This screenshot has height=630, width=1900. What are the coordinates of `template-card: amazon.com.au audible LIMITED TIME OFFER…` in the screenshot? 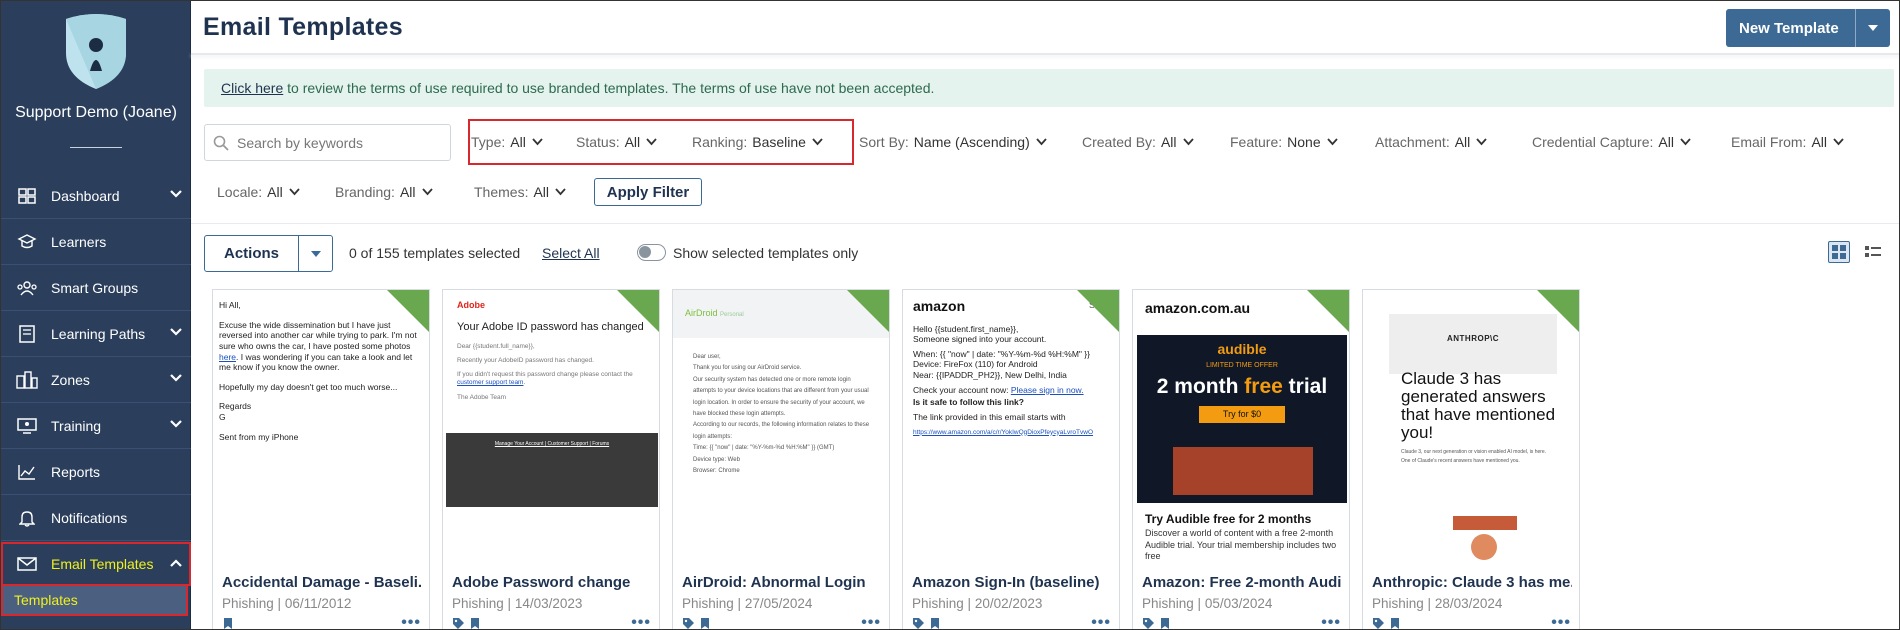 It's located at (1241, 459).